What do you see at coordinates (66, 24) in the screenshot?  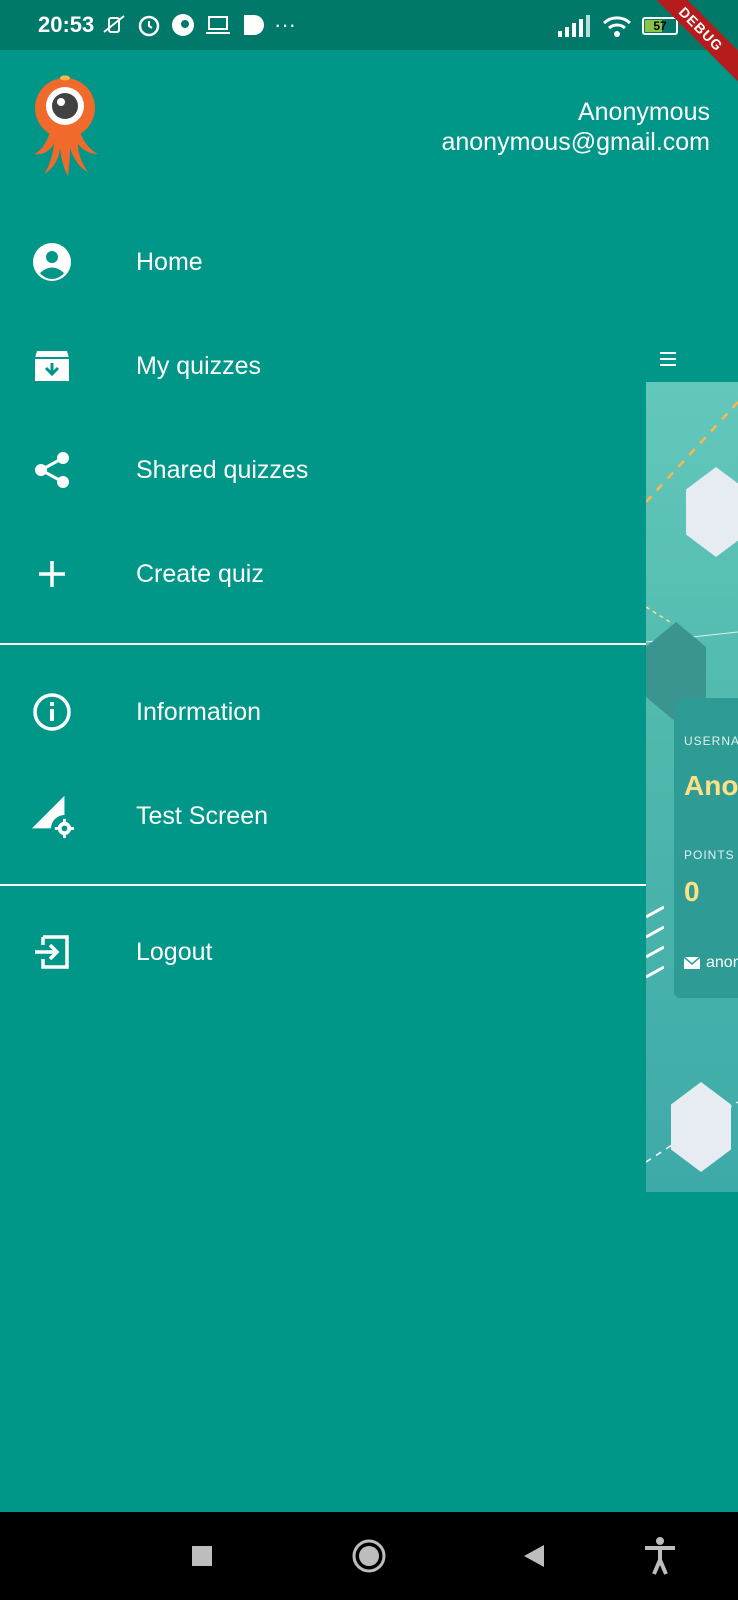 I see `status-time: 20:53` at bounding box center [66, 24].